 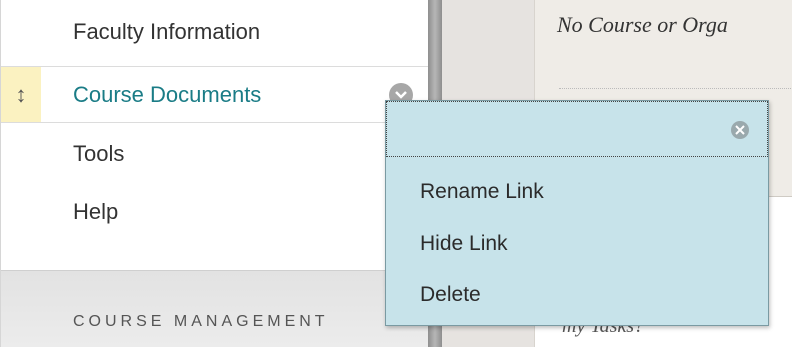 What do you see at coordinates (214, 153) in the screenshot?
I see `menu-item-tools: Tools` at bounding box center [214, 153].